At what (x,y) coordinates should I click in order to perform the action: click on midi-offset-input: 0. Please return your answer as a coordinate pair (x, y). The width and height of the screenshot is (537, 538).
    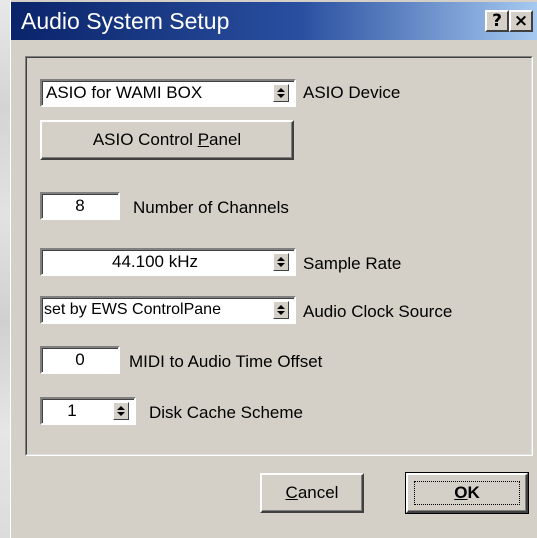
    Looking at the image, I should click on (80, 360).